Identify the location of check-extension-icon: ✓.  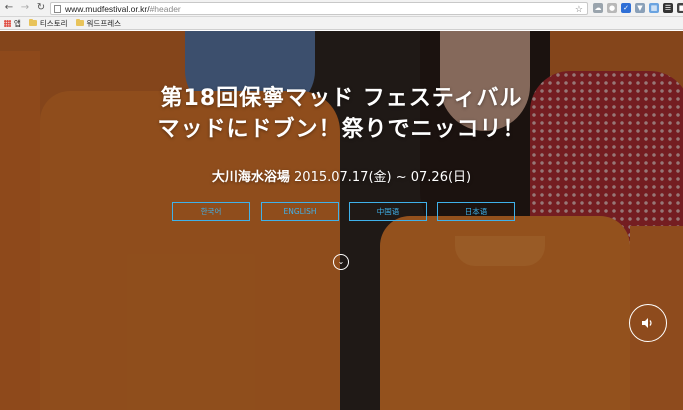
(626, 8).